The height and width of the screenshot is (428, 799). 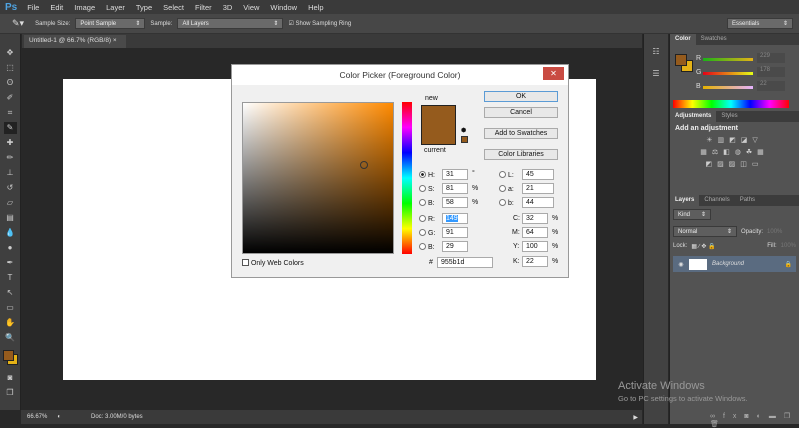 I want to click on h-radio: H:, so click(x=427, y=175).